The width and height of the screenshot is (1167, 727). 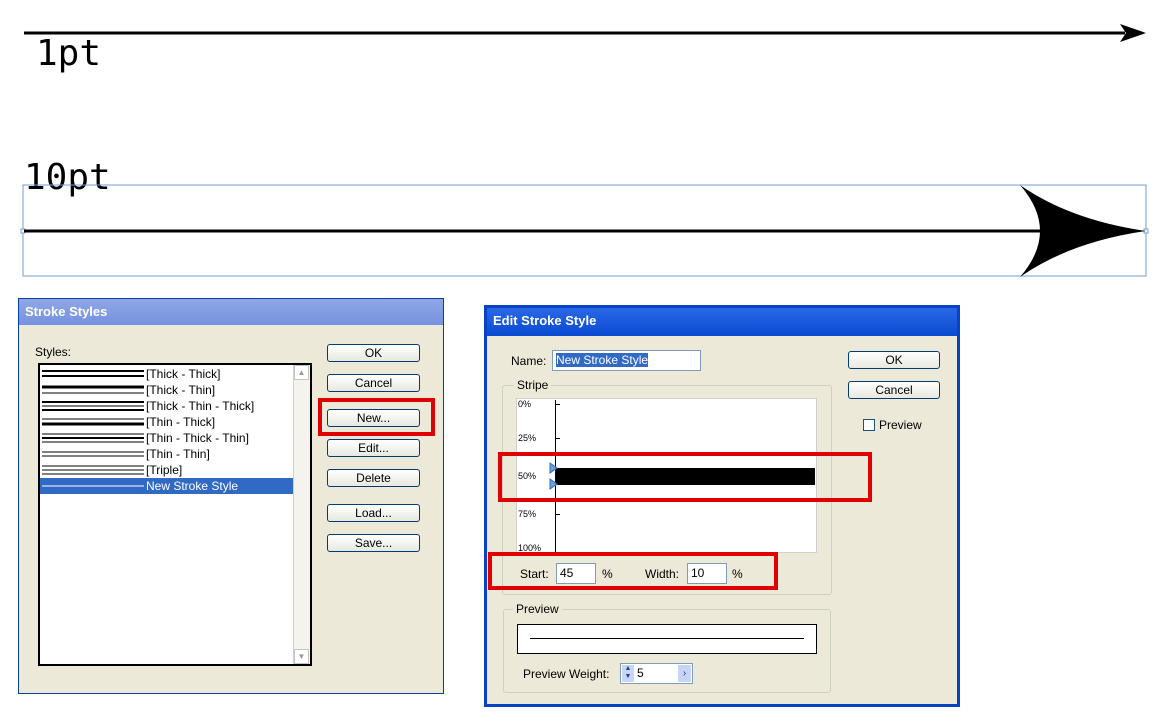 I want to click on list-item: [Thick - Thin - Thick], so click(x=167, y=406).